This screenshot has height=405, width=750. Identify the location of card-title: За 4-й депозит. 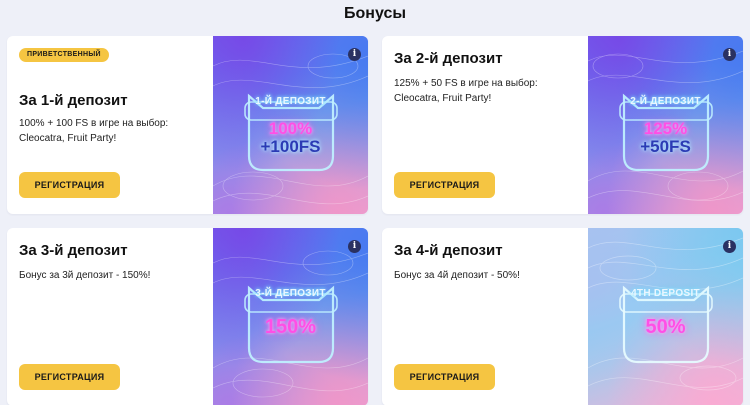
(448, 250).